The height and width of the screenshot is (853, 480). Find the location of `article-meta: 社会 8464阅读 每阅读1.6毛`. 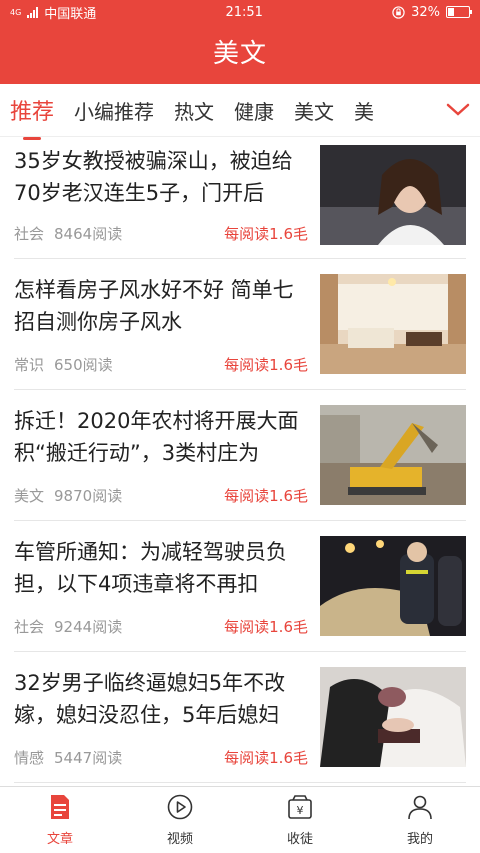

article-meta: 社会 8464阅读 每阅读1.6毛 is located at coordinates (161, 233).